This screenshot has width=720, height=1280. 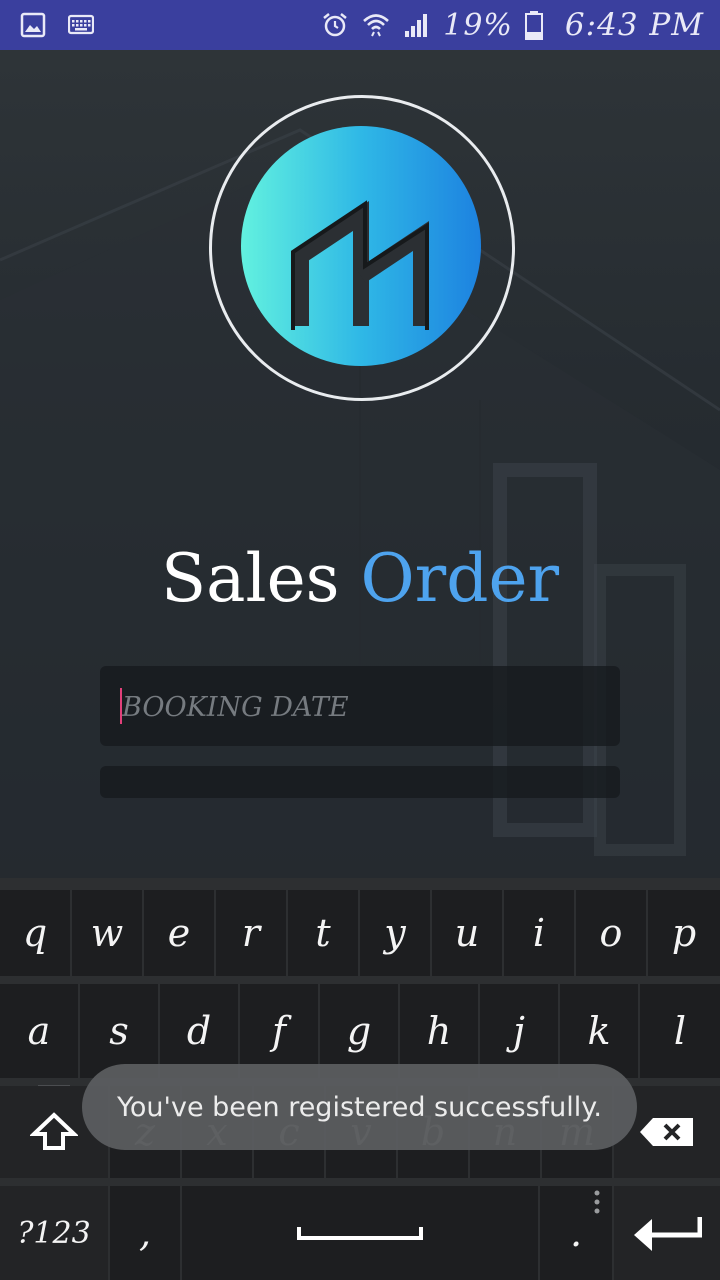 I want to click on space-key, so click(x=360, y=1233).